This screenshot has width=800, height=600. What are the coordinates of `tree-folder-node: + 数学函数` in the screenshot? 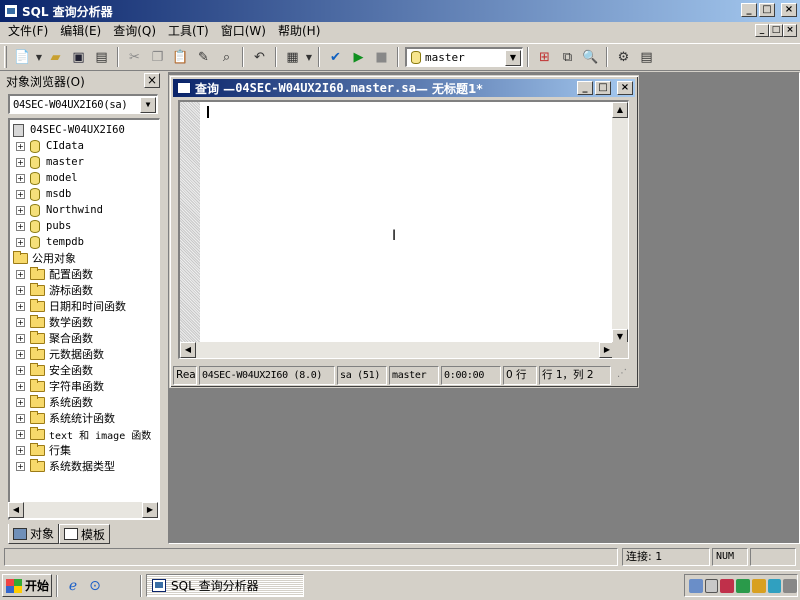 It's located at (54, 322).